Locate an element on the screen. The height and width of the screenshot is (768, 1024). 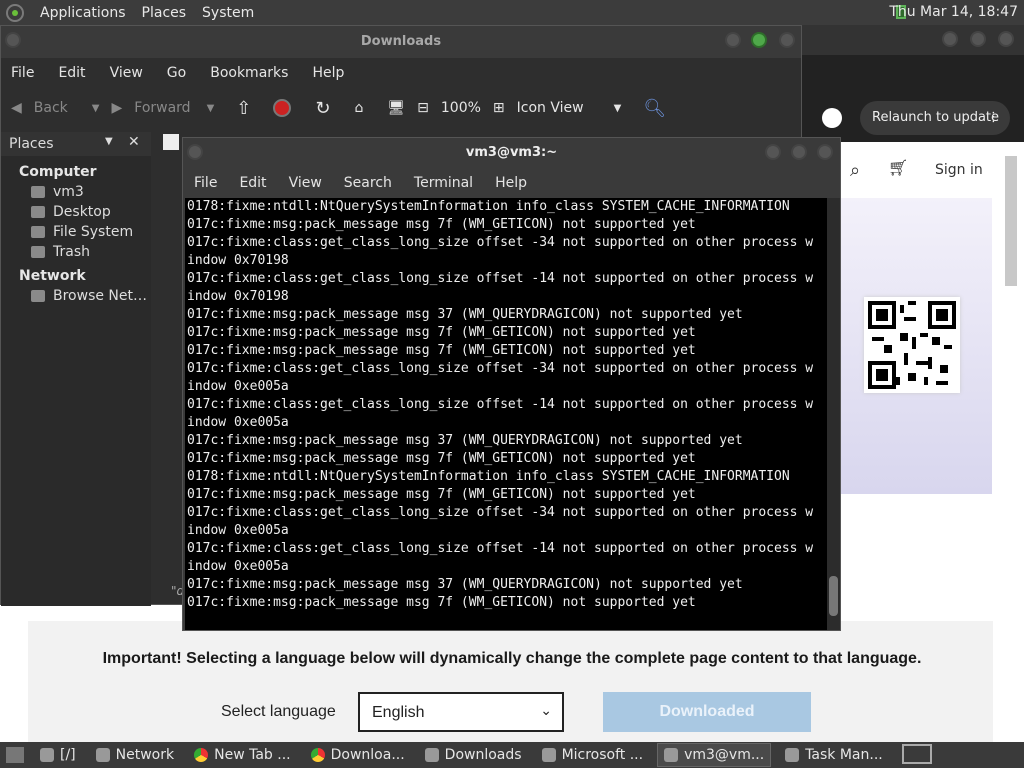
relaunch-button: Relaunch to update ⋮ is located at coordinates (935, 118).